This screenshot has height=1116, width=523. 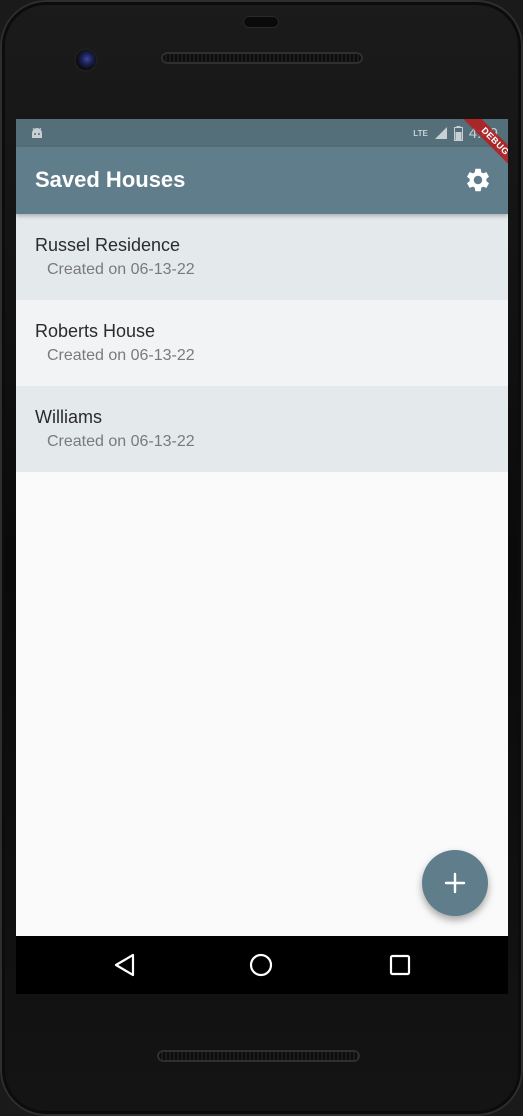 What do you see at coordinates (483, 133) in the screenshot?
I see `status-time: 4:49` at bounding box center [483, 133].